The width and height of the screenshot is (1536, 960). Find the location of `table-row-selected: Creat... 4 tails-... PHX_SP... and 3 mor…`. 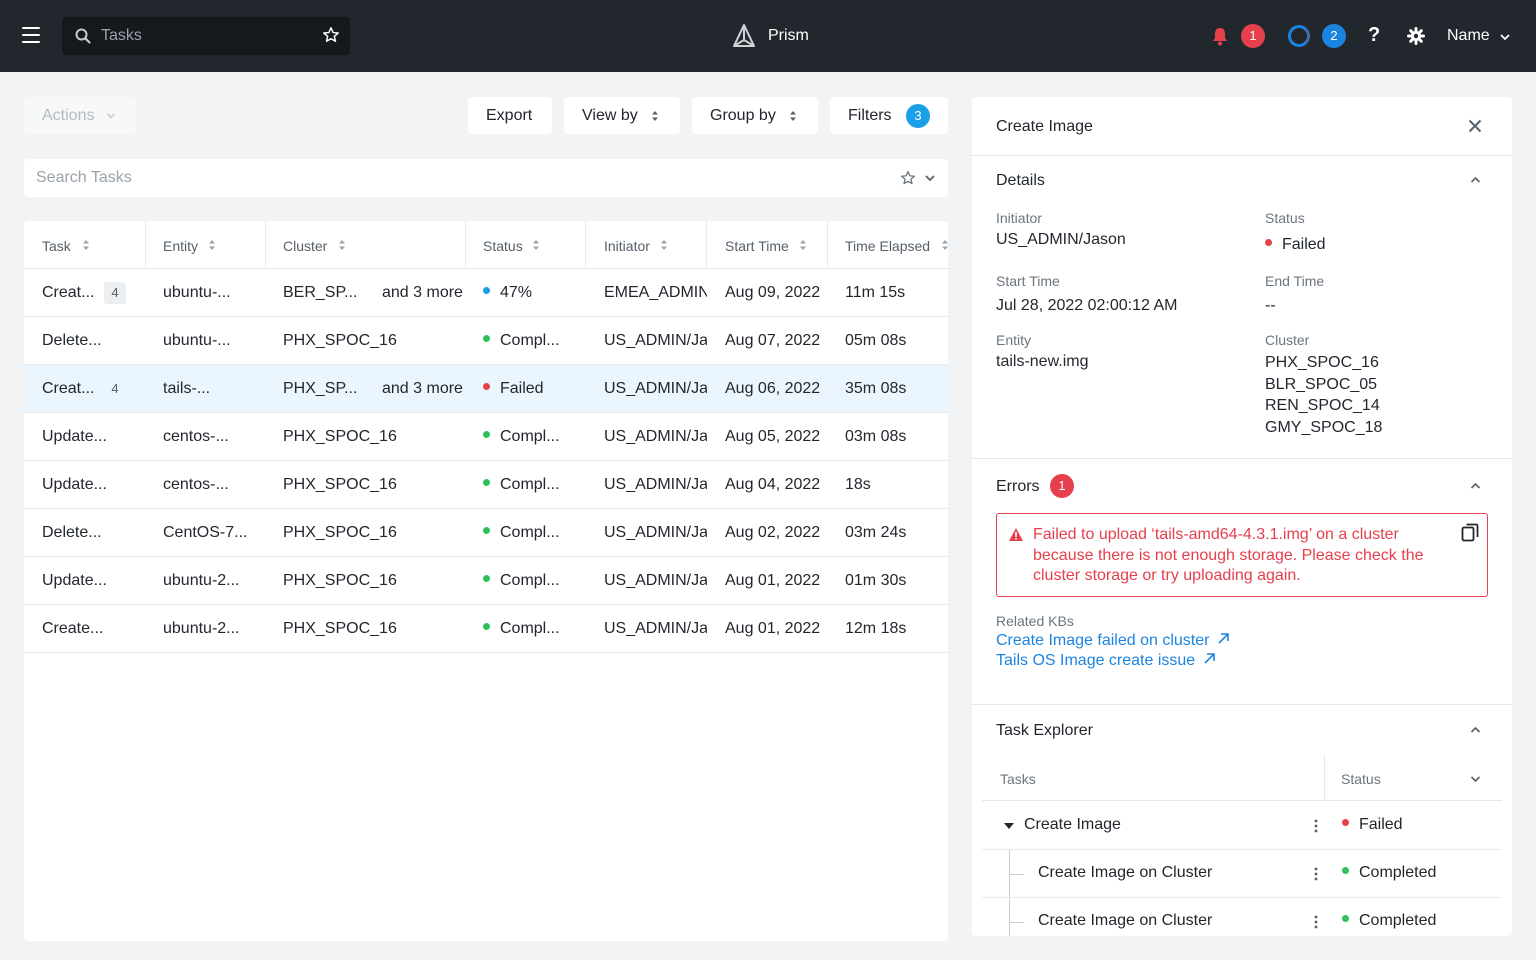

table-row-selected: Creat... 4 tails-... PHX_SP... and 3 mor… is located at coordinates (486, 389).